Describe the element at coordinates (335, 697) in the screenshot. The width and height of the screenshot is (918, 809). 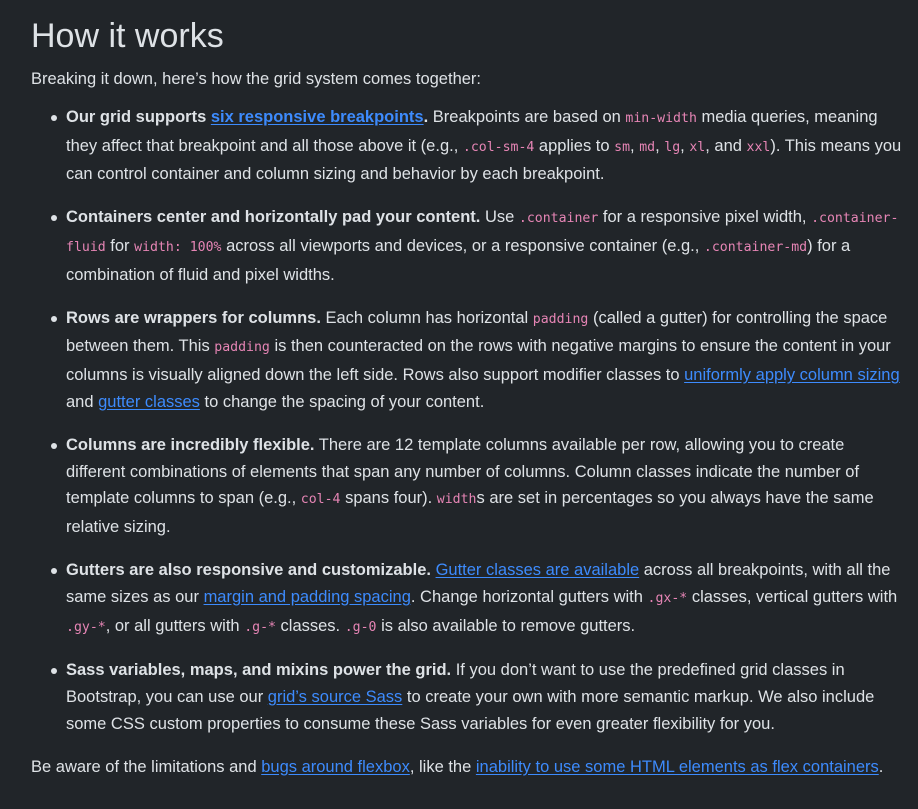
I see `grid-source-sass-link: grid’s source Sass` at that location.